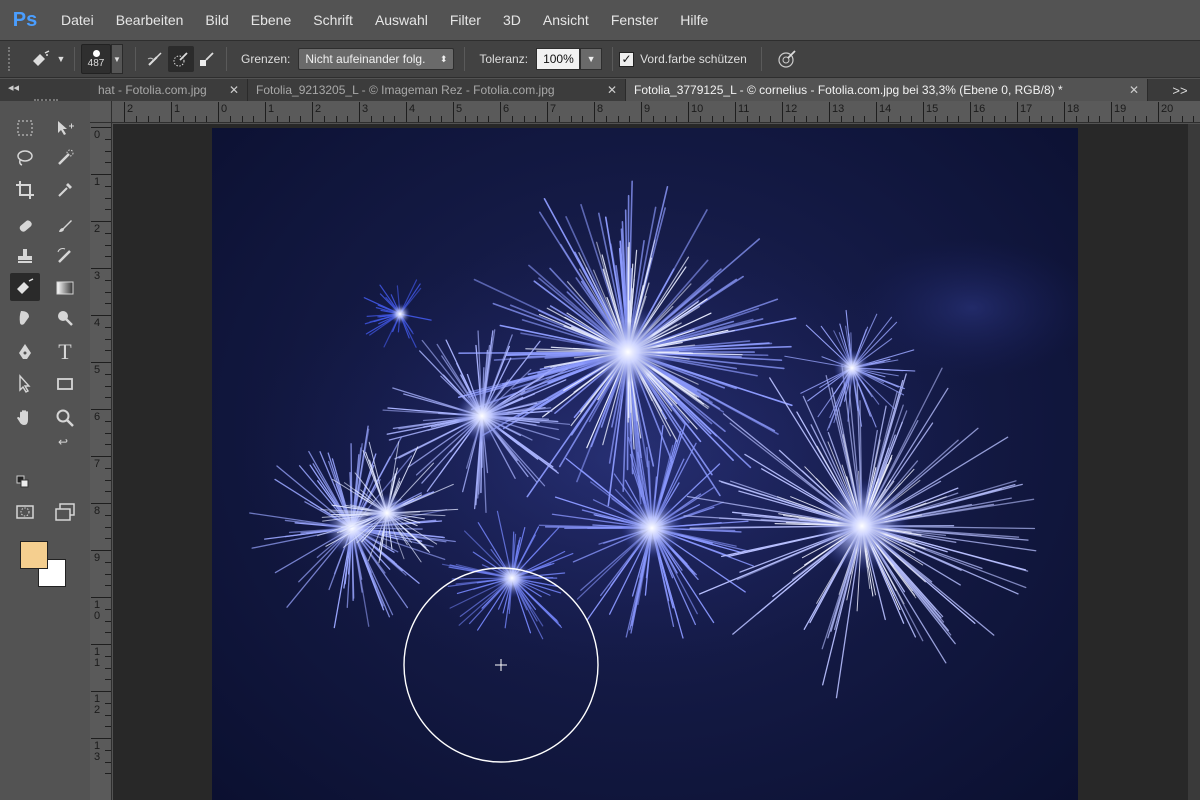 The width and height of the screenshot is (1200, 800). I want to click on clone-stamp-icon, so click(25, 256).